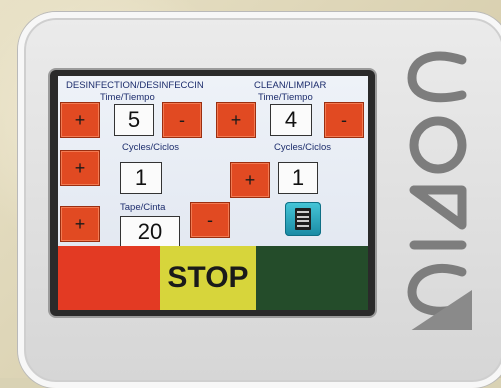  What do you see at coordinates (250, 180) in the screenshot?
I see `clean-cycles-plus-button: +` at bounding box center [250, 180].